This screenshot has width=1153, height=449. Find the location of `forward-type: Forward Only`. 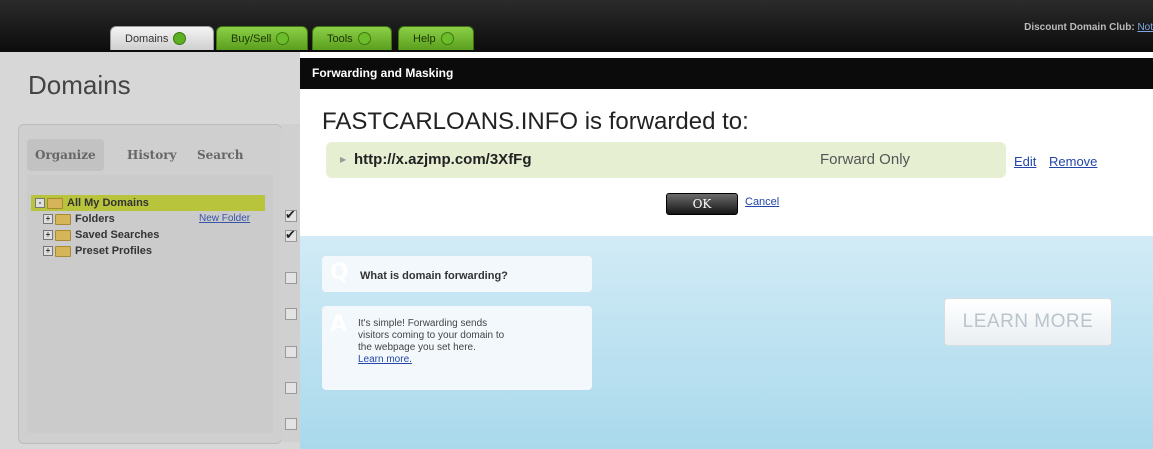

forward-type: Forward Only is located at coordinates (865, 159).